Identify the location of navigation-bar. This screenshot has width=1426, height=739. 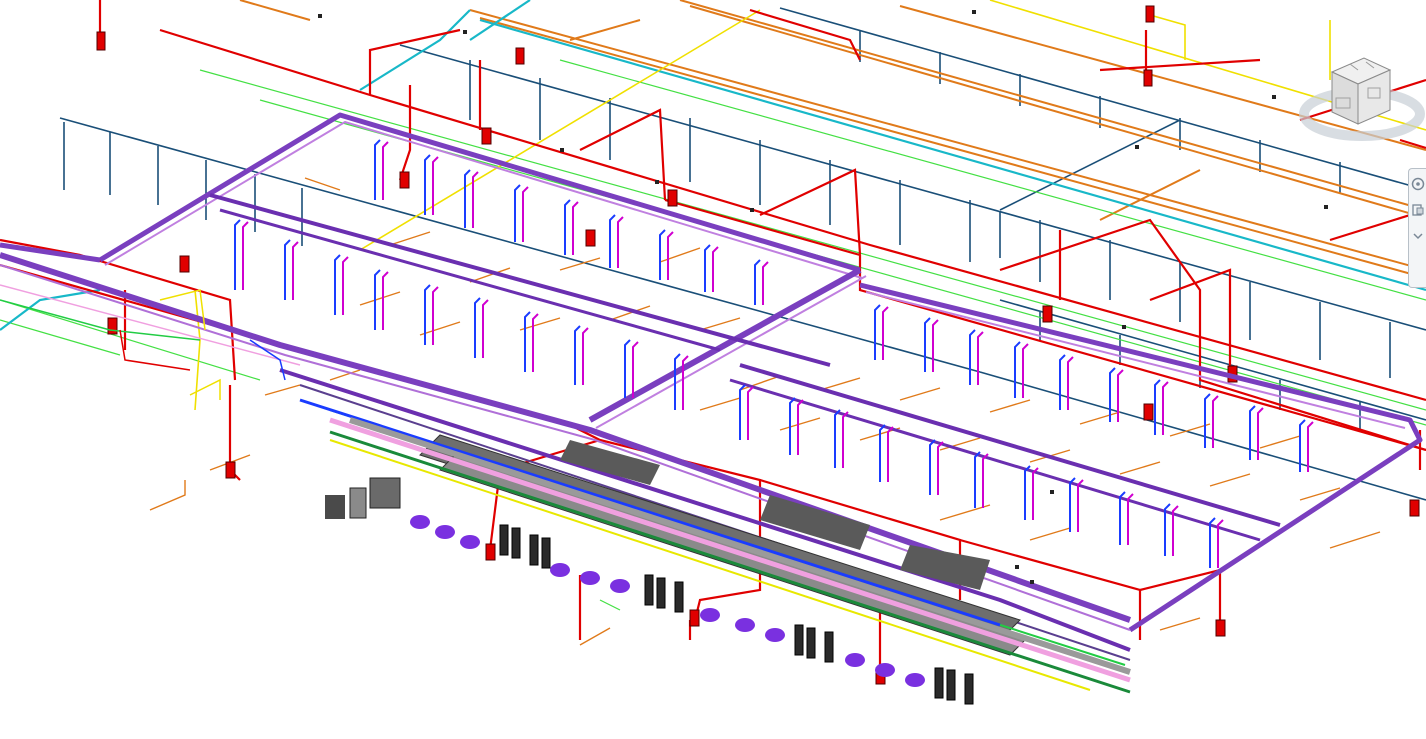
(1417, 228).